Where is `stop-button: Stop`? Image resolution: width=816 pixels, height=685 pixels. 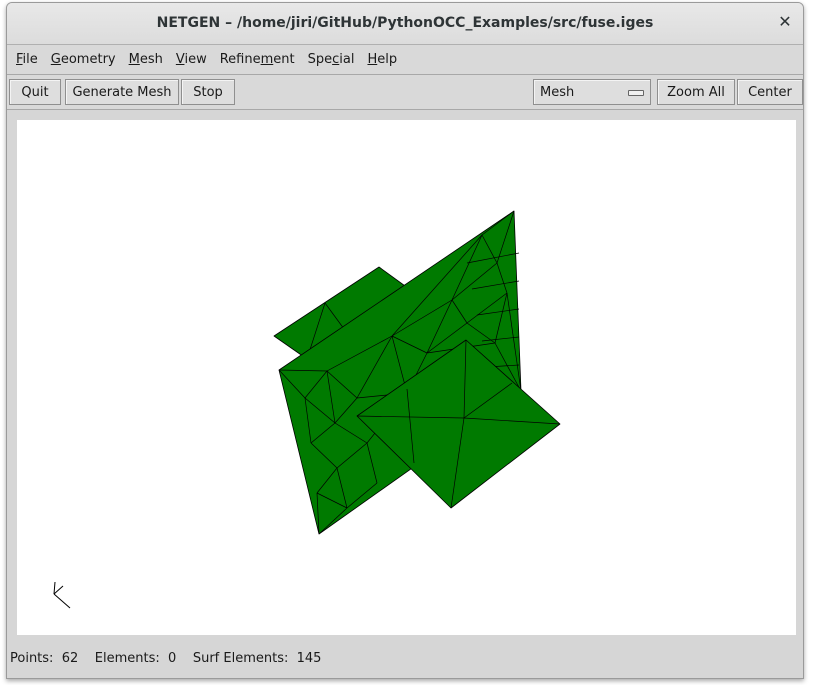
stop-button: Stop is located at coordinates (208, 92).